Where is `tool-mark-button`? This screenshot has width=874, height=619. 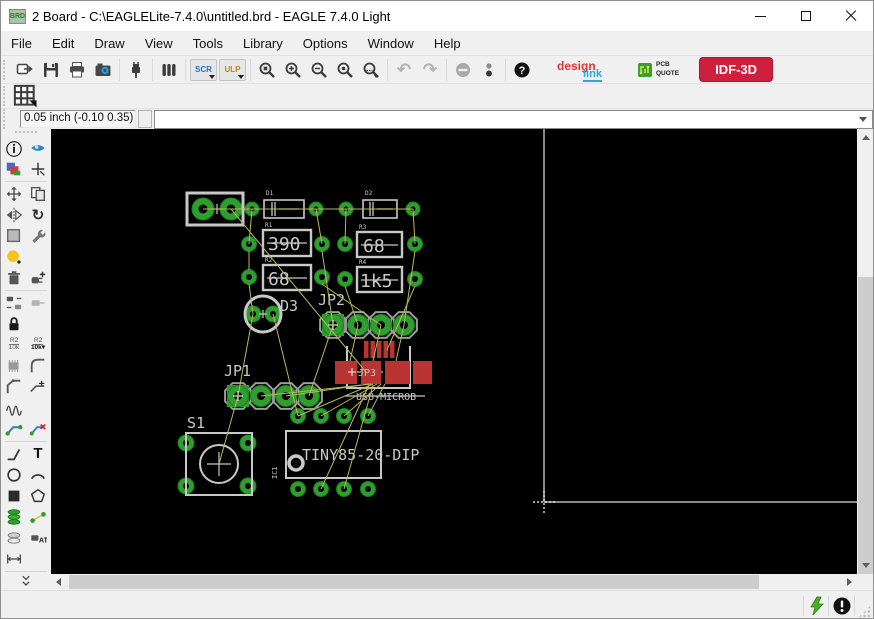 tool-mark-button is located at coordinates (38, 169).